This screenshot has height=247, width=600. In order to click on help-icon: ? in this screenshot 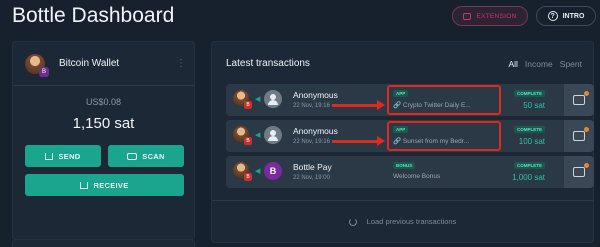, I will do `click(552, 16)`.